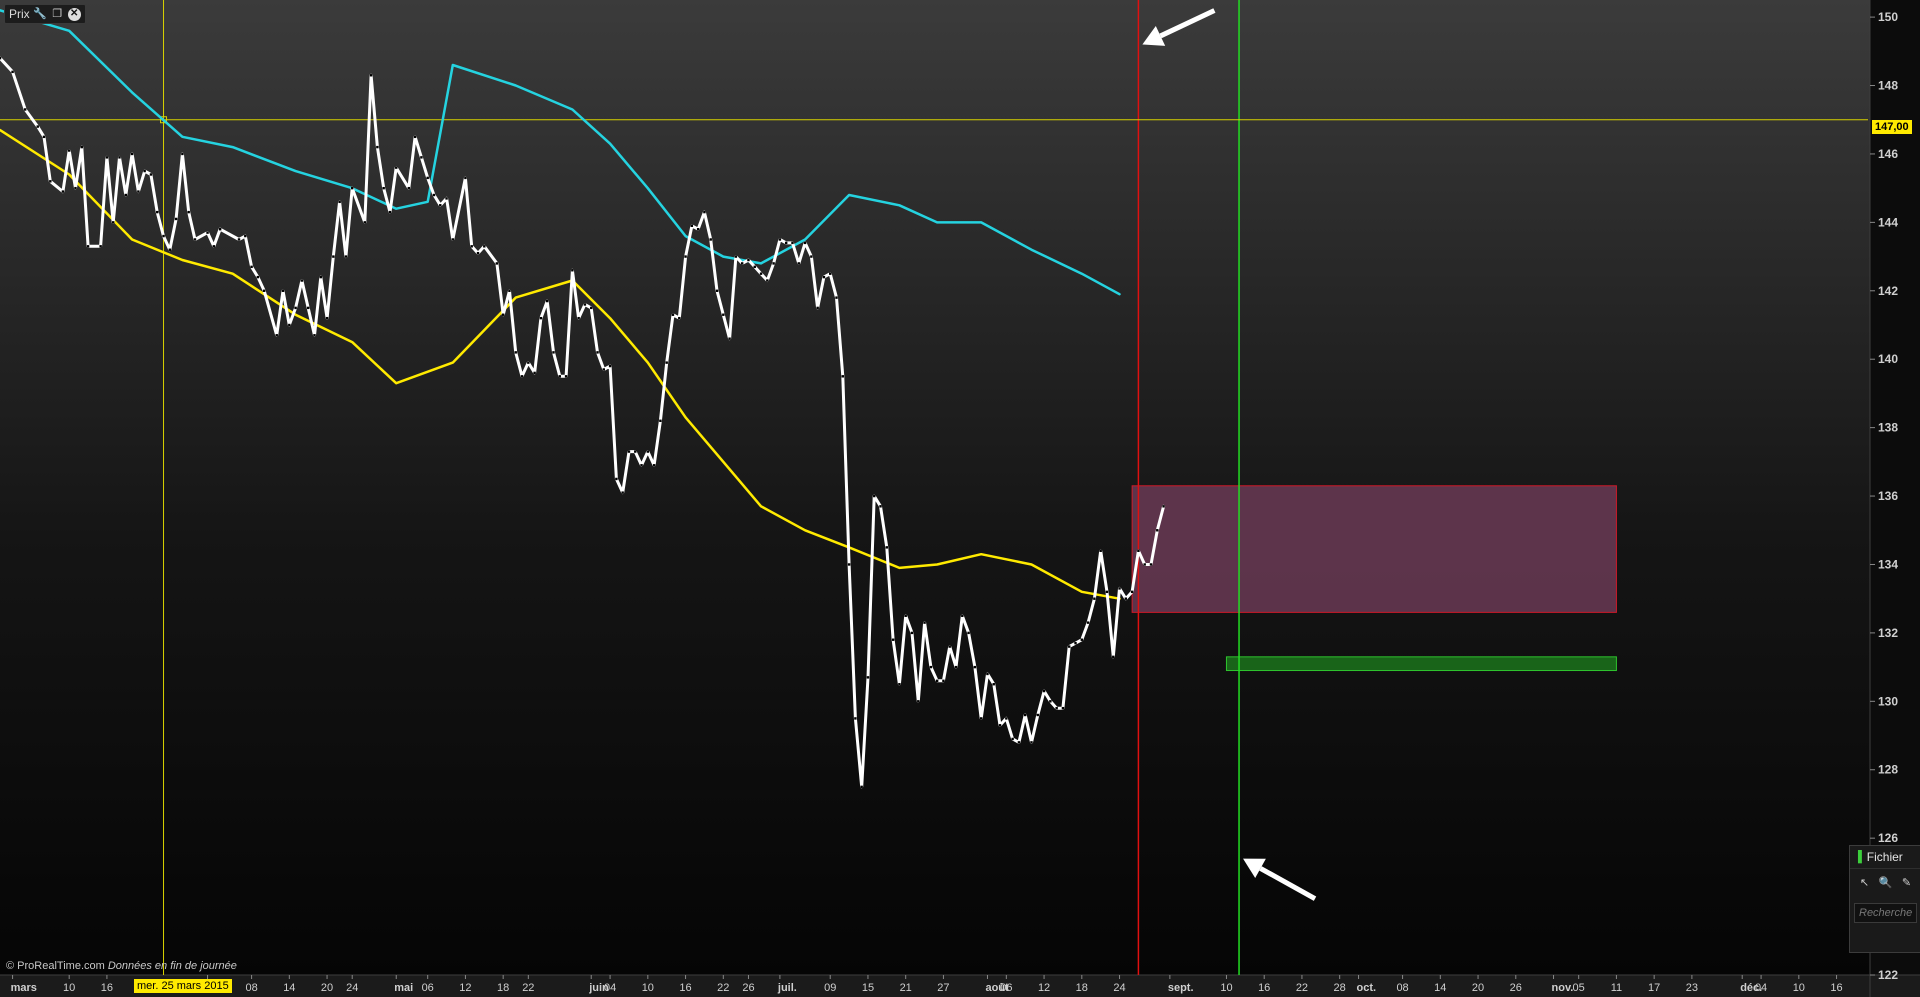 This screenshot has width=1920, height=997. What do you see at coordinates (1888, 770) in the screenshot?
I see `y-tick-label: 128` at bounding box center [1888, 770].